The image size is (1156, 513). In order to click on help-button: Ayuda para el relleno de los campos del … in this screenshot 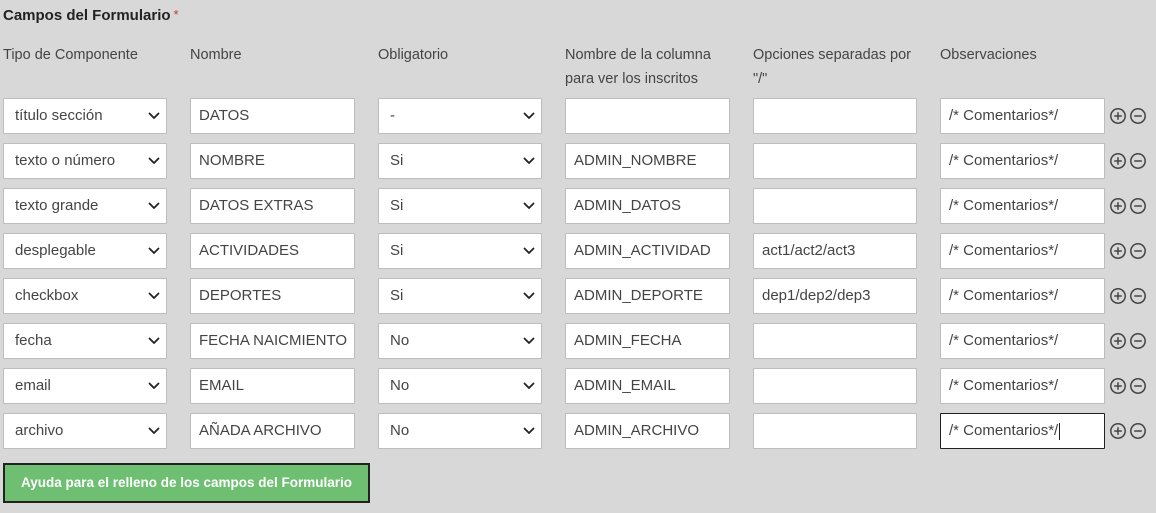, I will do `click(186, 483)`.